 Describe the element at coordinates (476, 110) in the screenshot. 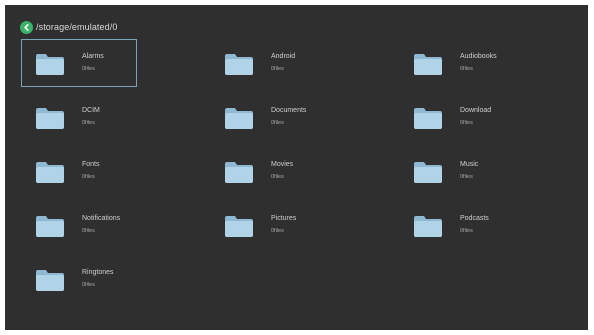

I see `folder-name: Download` at that location.